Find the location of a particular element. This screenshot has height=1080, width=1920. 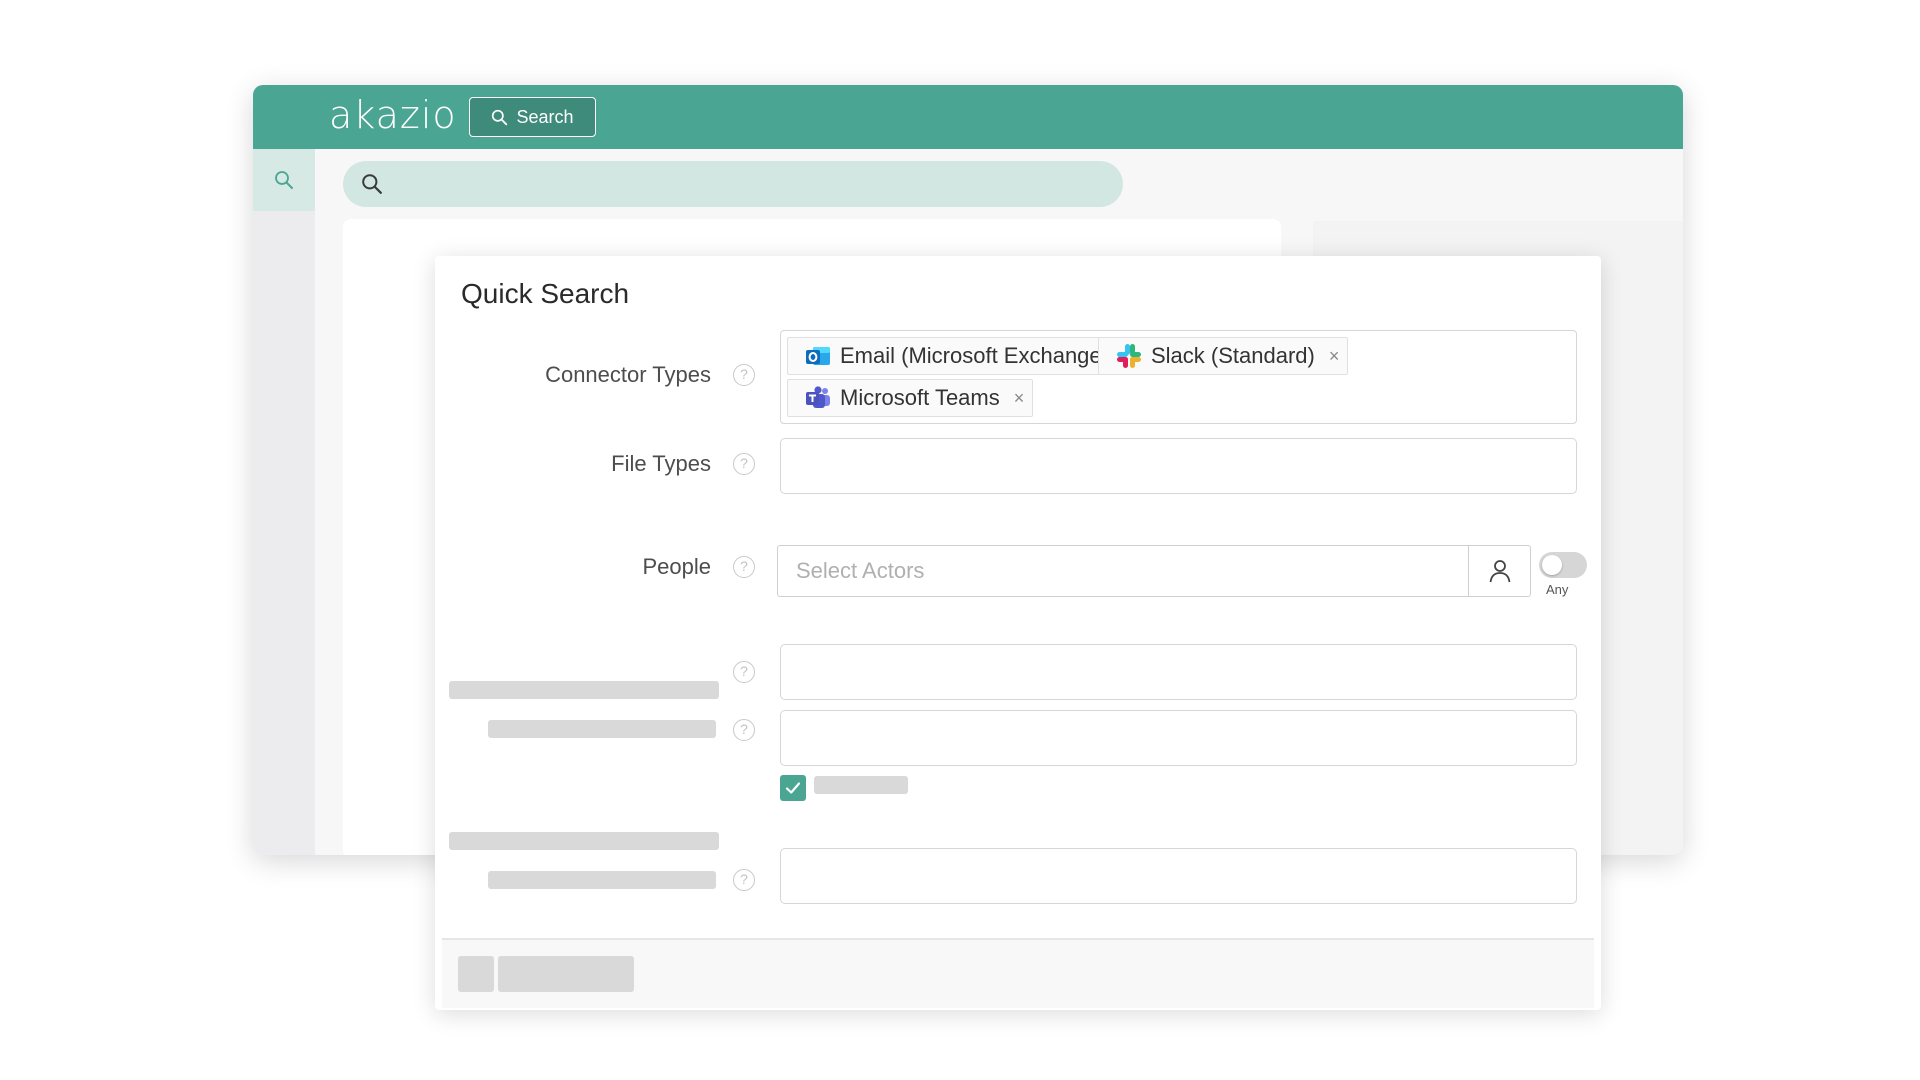

select-actors-input: Select Actors is located at coordinates (1123, 571).